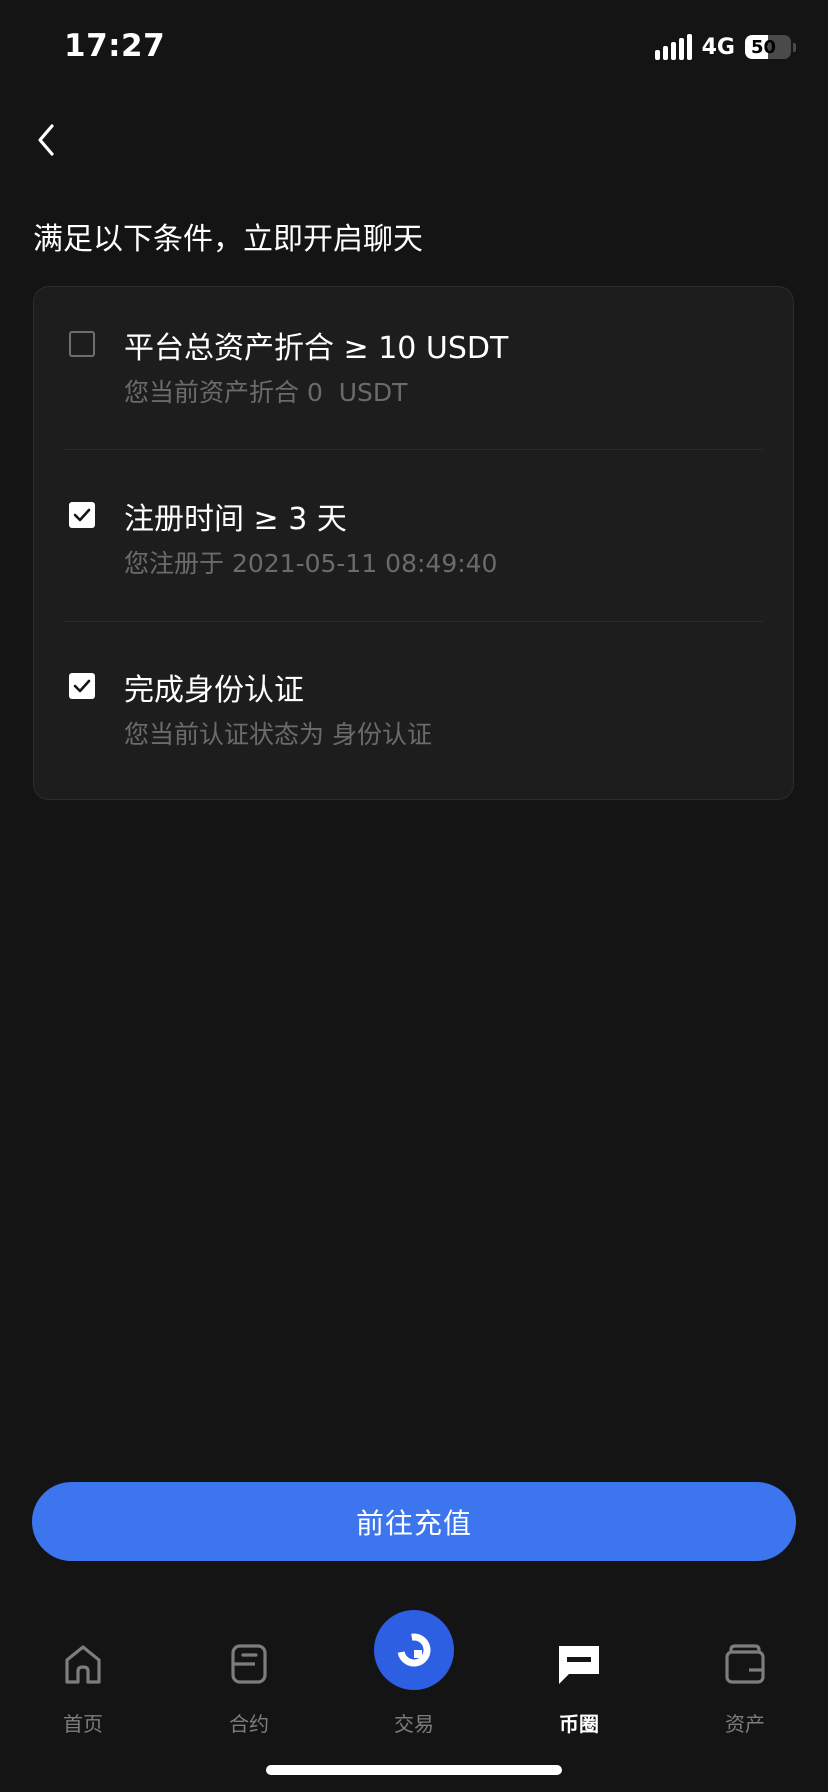 The image size is (828, 1792). What do you see at coordinates (278, 734) in the screenshot?
I see `condition-detail: 您当前认证状态为 身份认证` at bounding box center [278, 734].